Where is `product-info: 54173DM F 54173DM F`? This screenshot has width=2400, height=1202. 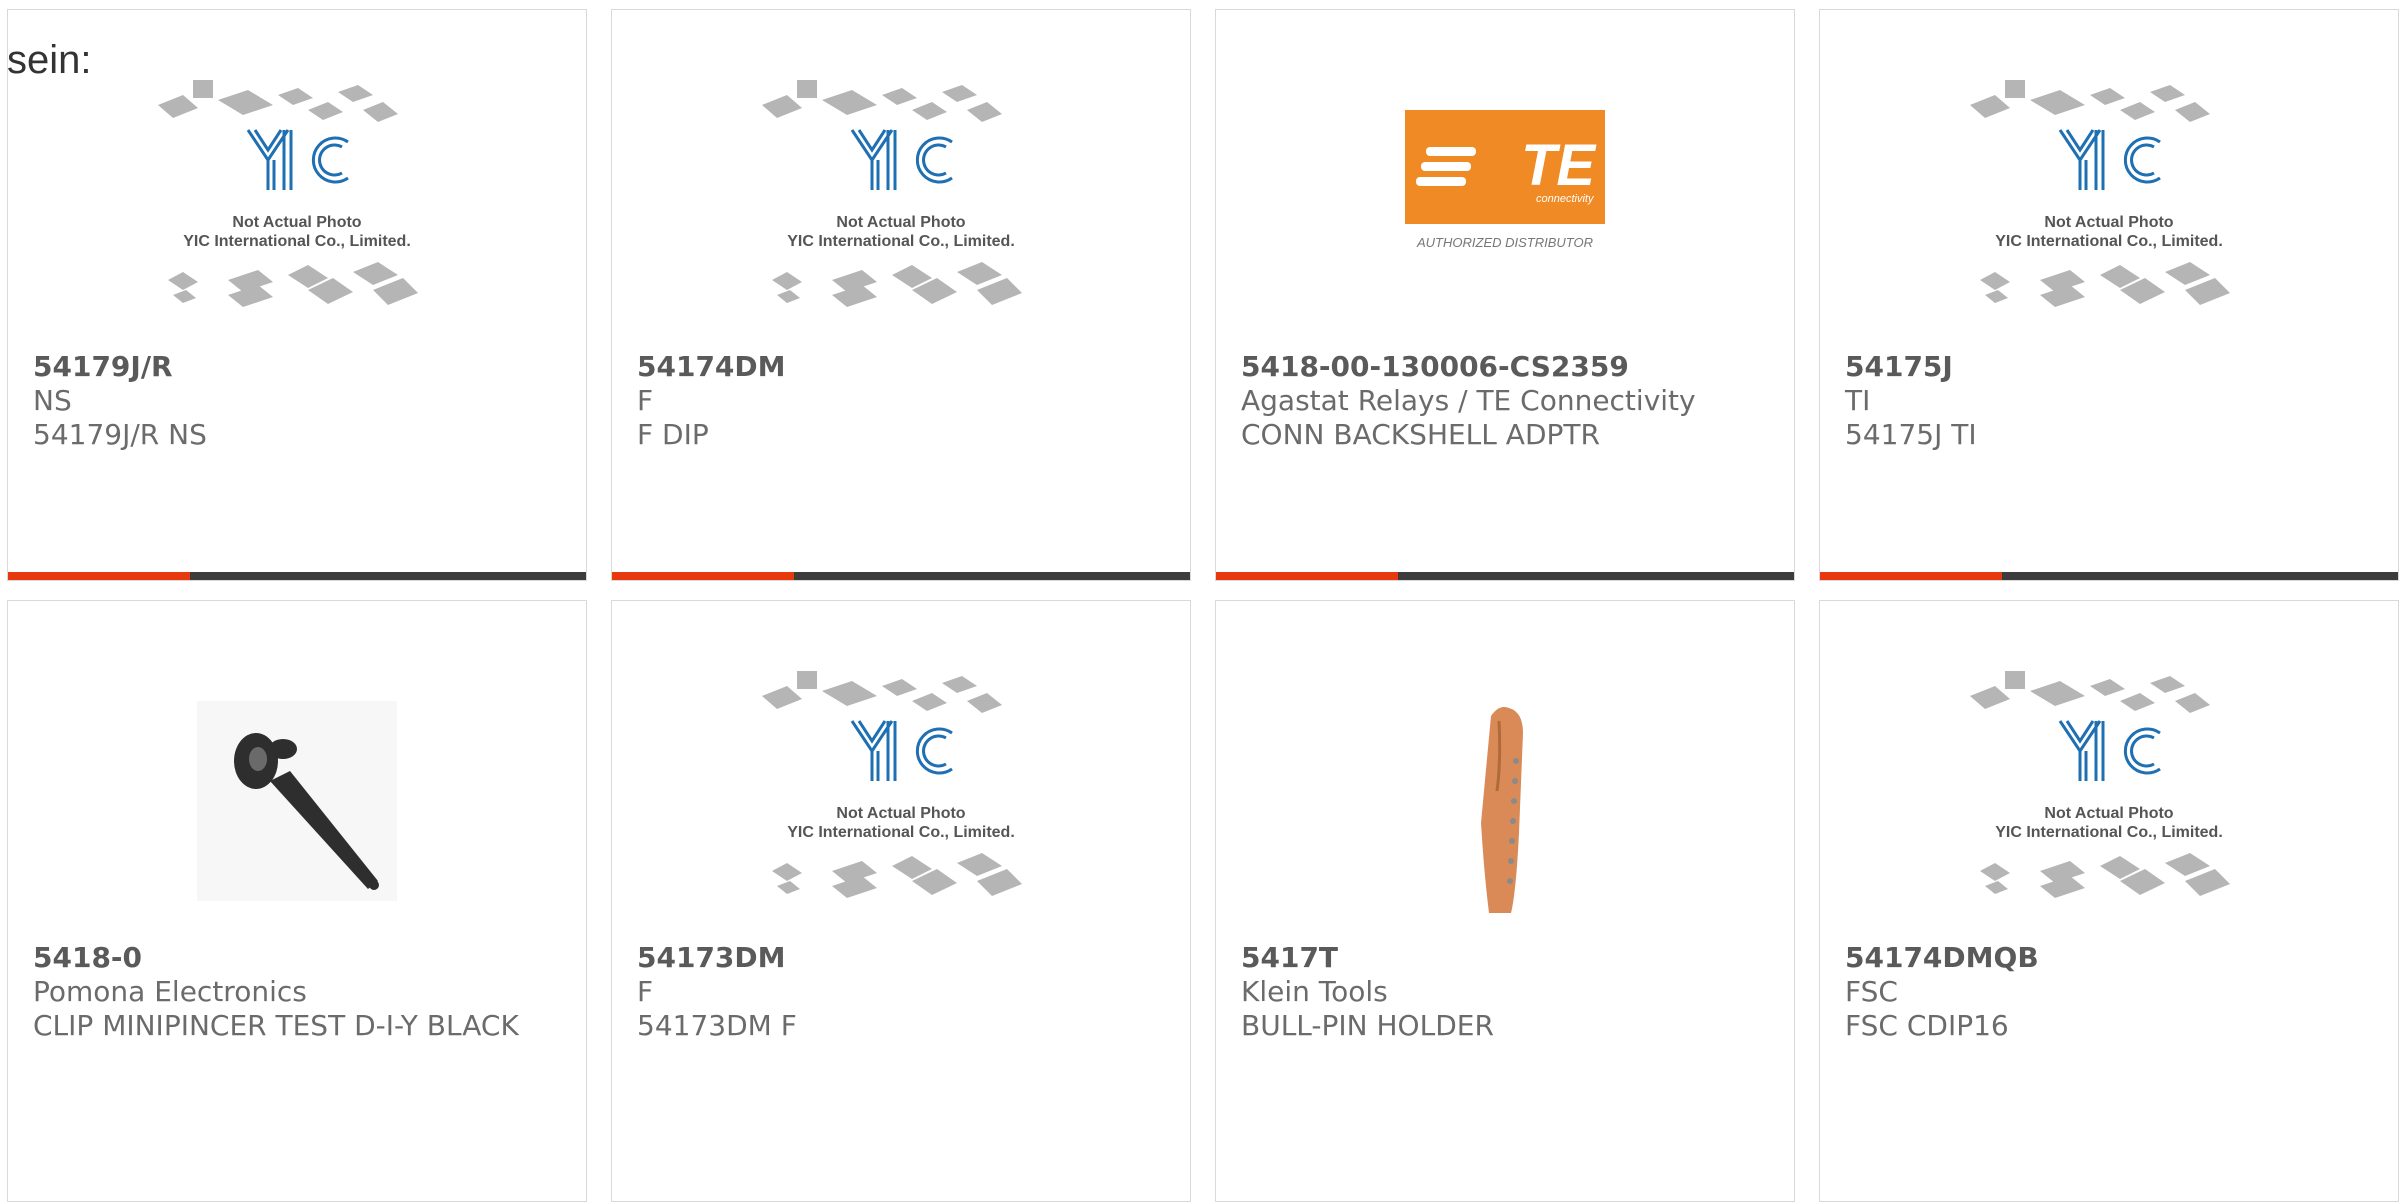 product-info: 54173DM F 54173DM F is located at coordinates (903, 992).